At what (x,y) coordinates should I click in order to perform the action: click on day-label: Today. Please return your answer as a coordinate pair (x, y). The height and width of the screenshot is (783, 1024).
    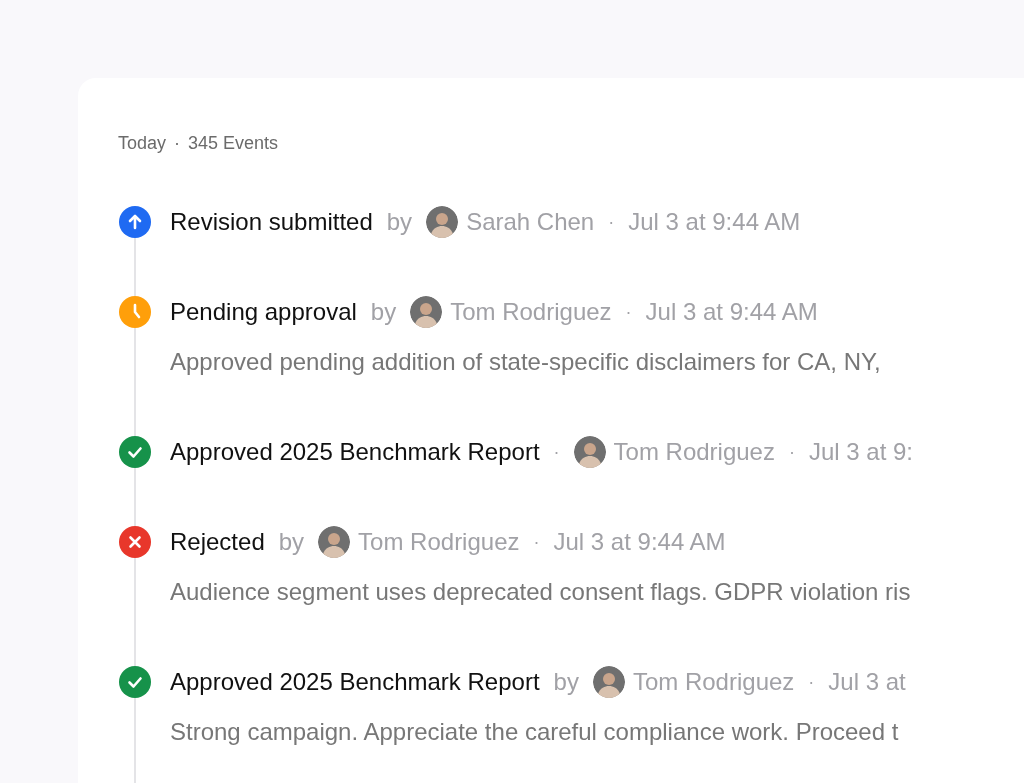
    Looking at the image, I should click on (142, 143).